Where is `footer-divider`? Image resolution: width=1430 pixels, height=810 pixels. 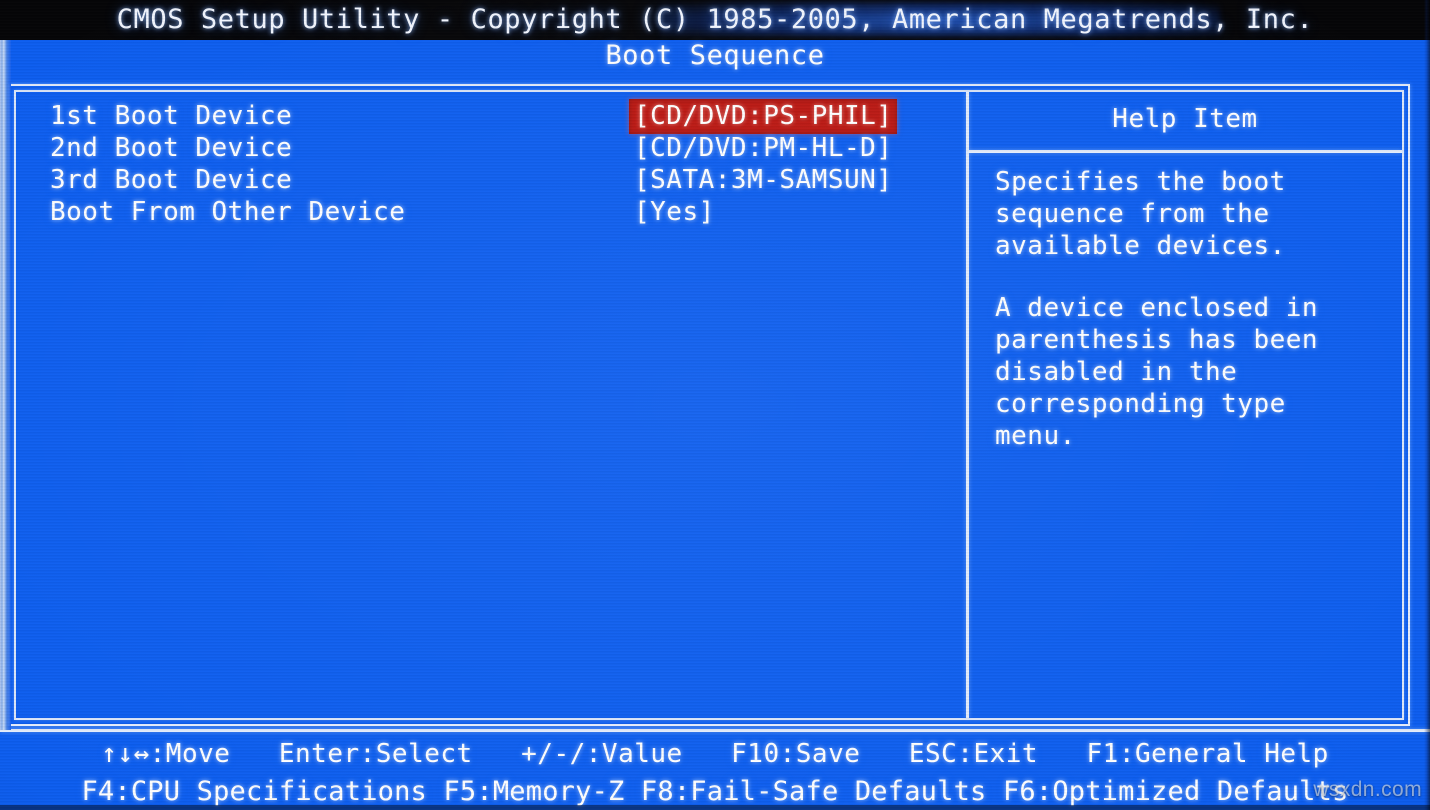
footer-divider is located at coordinates (715, 730).